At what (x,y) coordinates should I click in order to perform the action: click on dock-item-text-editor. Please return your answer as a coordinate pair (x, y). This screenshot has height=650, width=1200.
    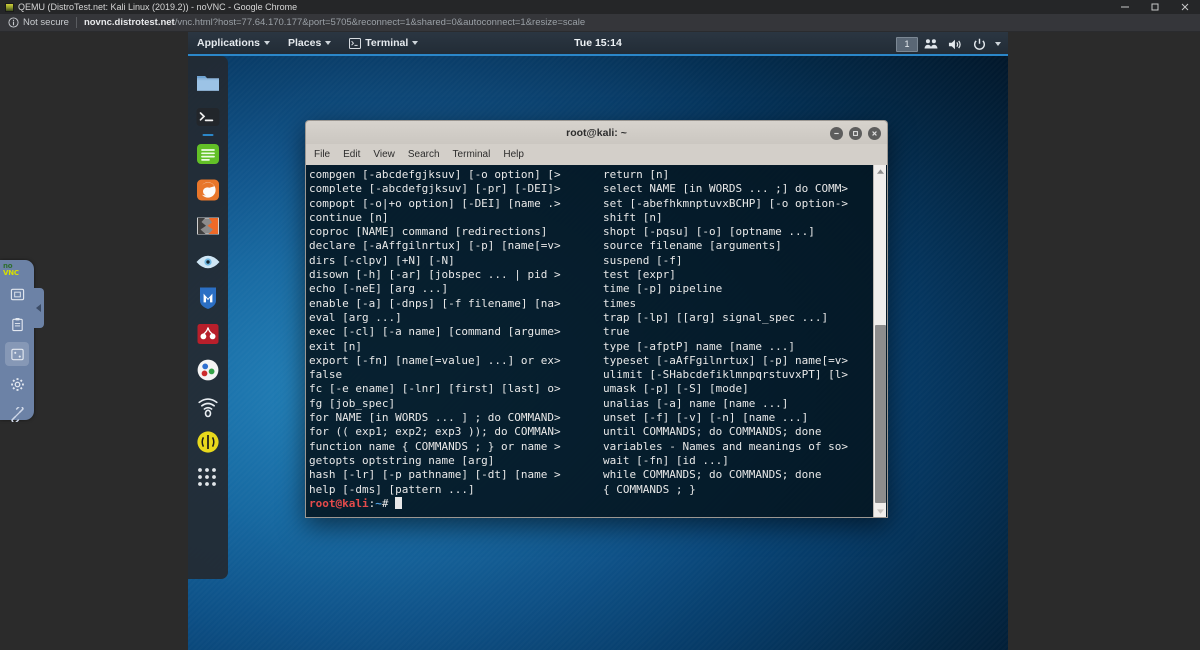
    Looking at the image, I should click on (208, 154).